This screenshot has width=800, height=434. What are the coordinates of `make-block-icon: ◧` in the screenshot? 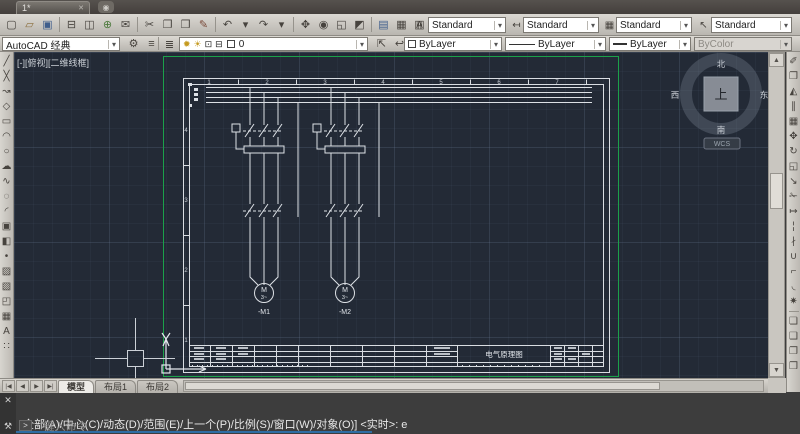 It's located at (6, 241).